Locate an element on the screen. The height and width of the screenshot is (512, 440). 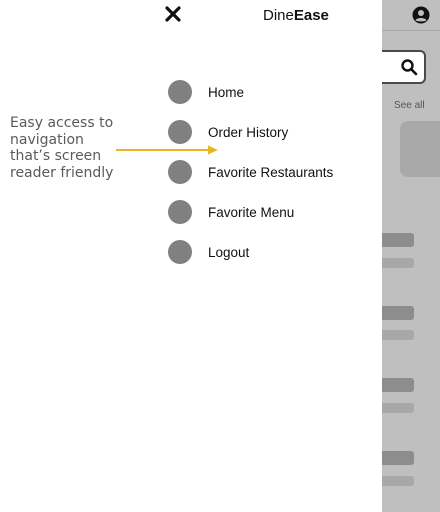
user-account-icon is located at coordinates (421, 17).